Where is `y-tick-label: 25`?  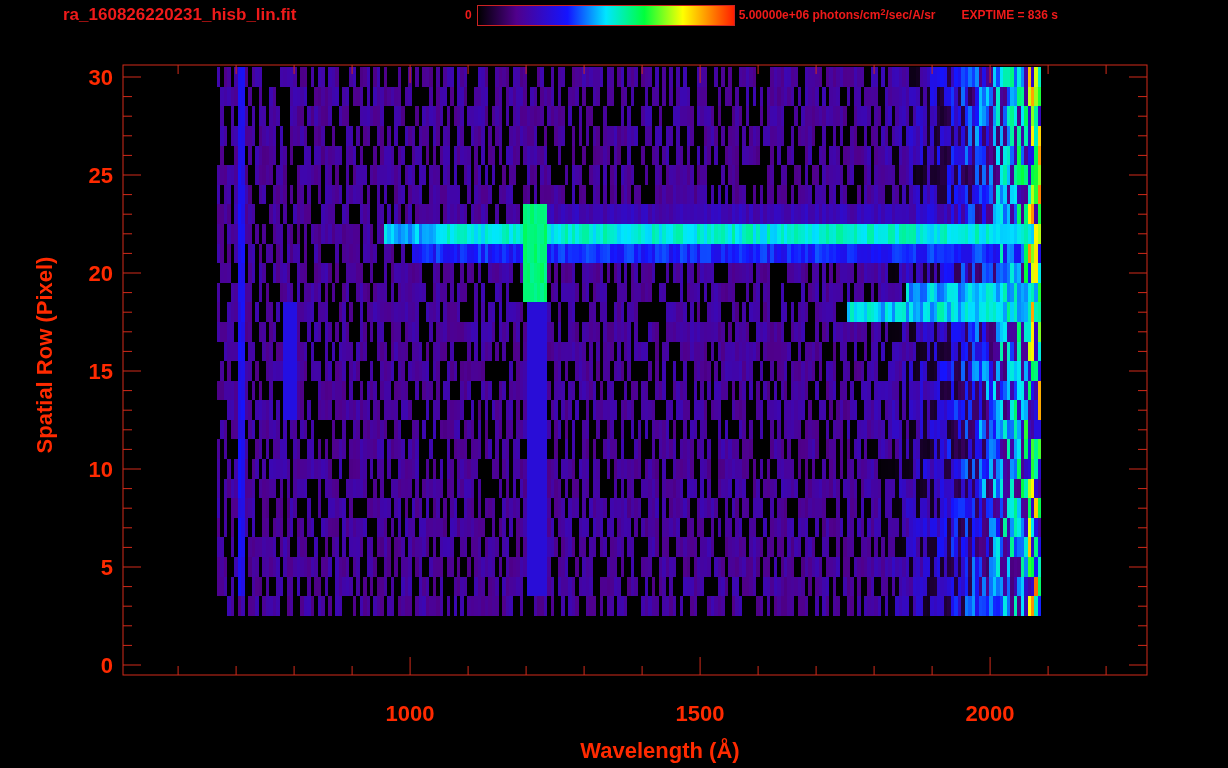
y-tick-label: 25 is located at coordinates (100, 175).